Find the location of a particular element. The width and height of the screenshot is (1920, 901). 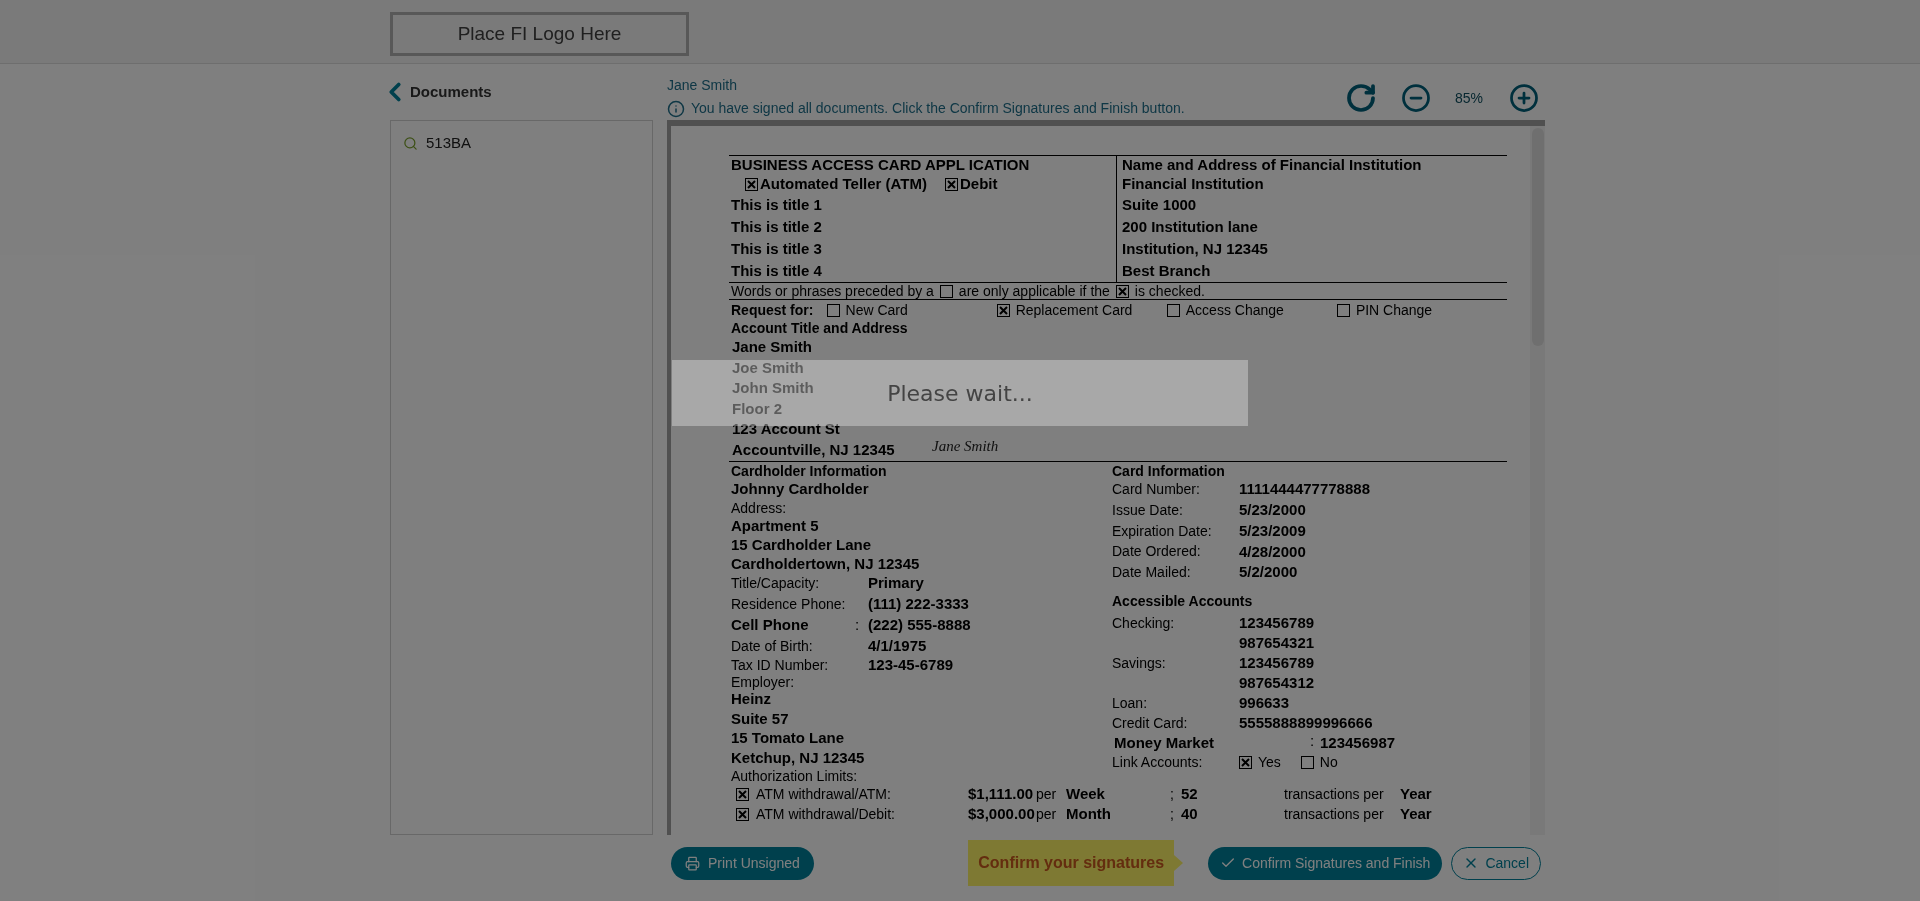

logo-placeholder-text: Place FI Logo Here is located at coordinates (539, 33).